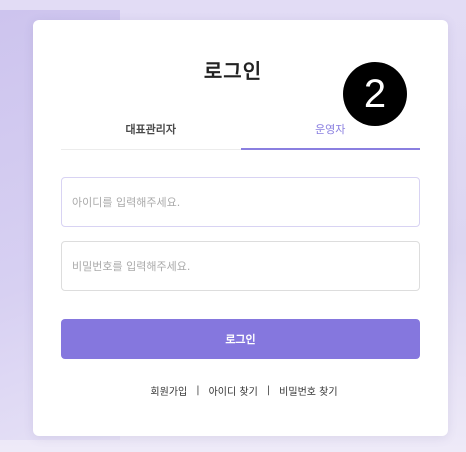 Image resolution: width=466 pixels, height=452 pixels. I want to click on step-badge: 2, so click(375, 94).